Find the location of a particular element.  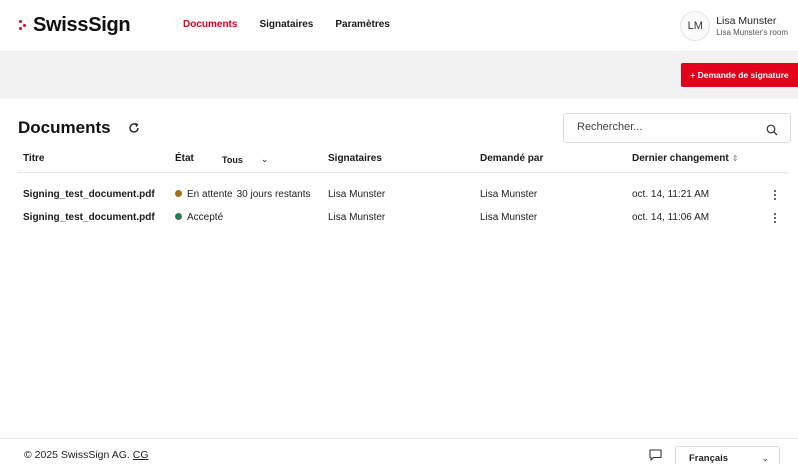

language-value: Français is located at coordinates (709, 458).